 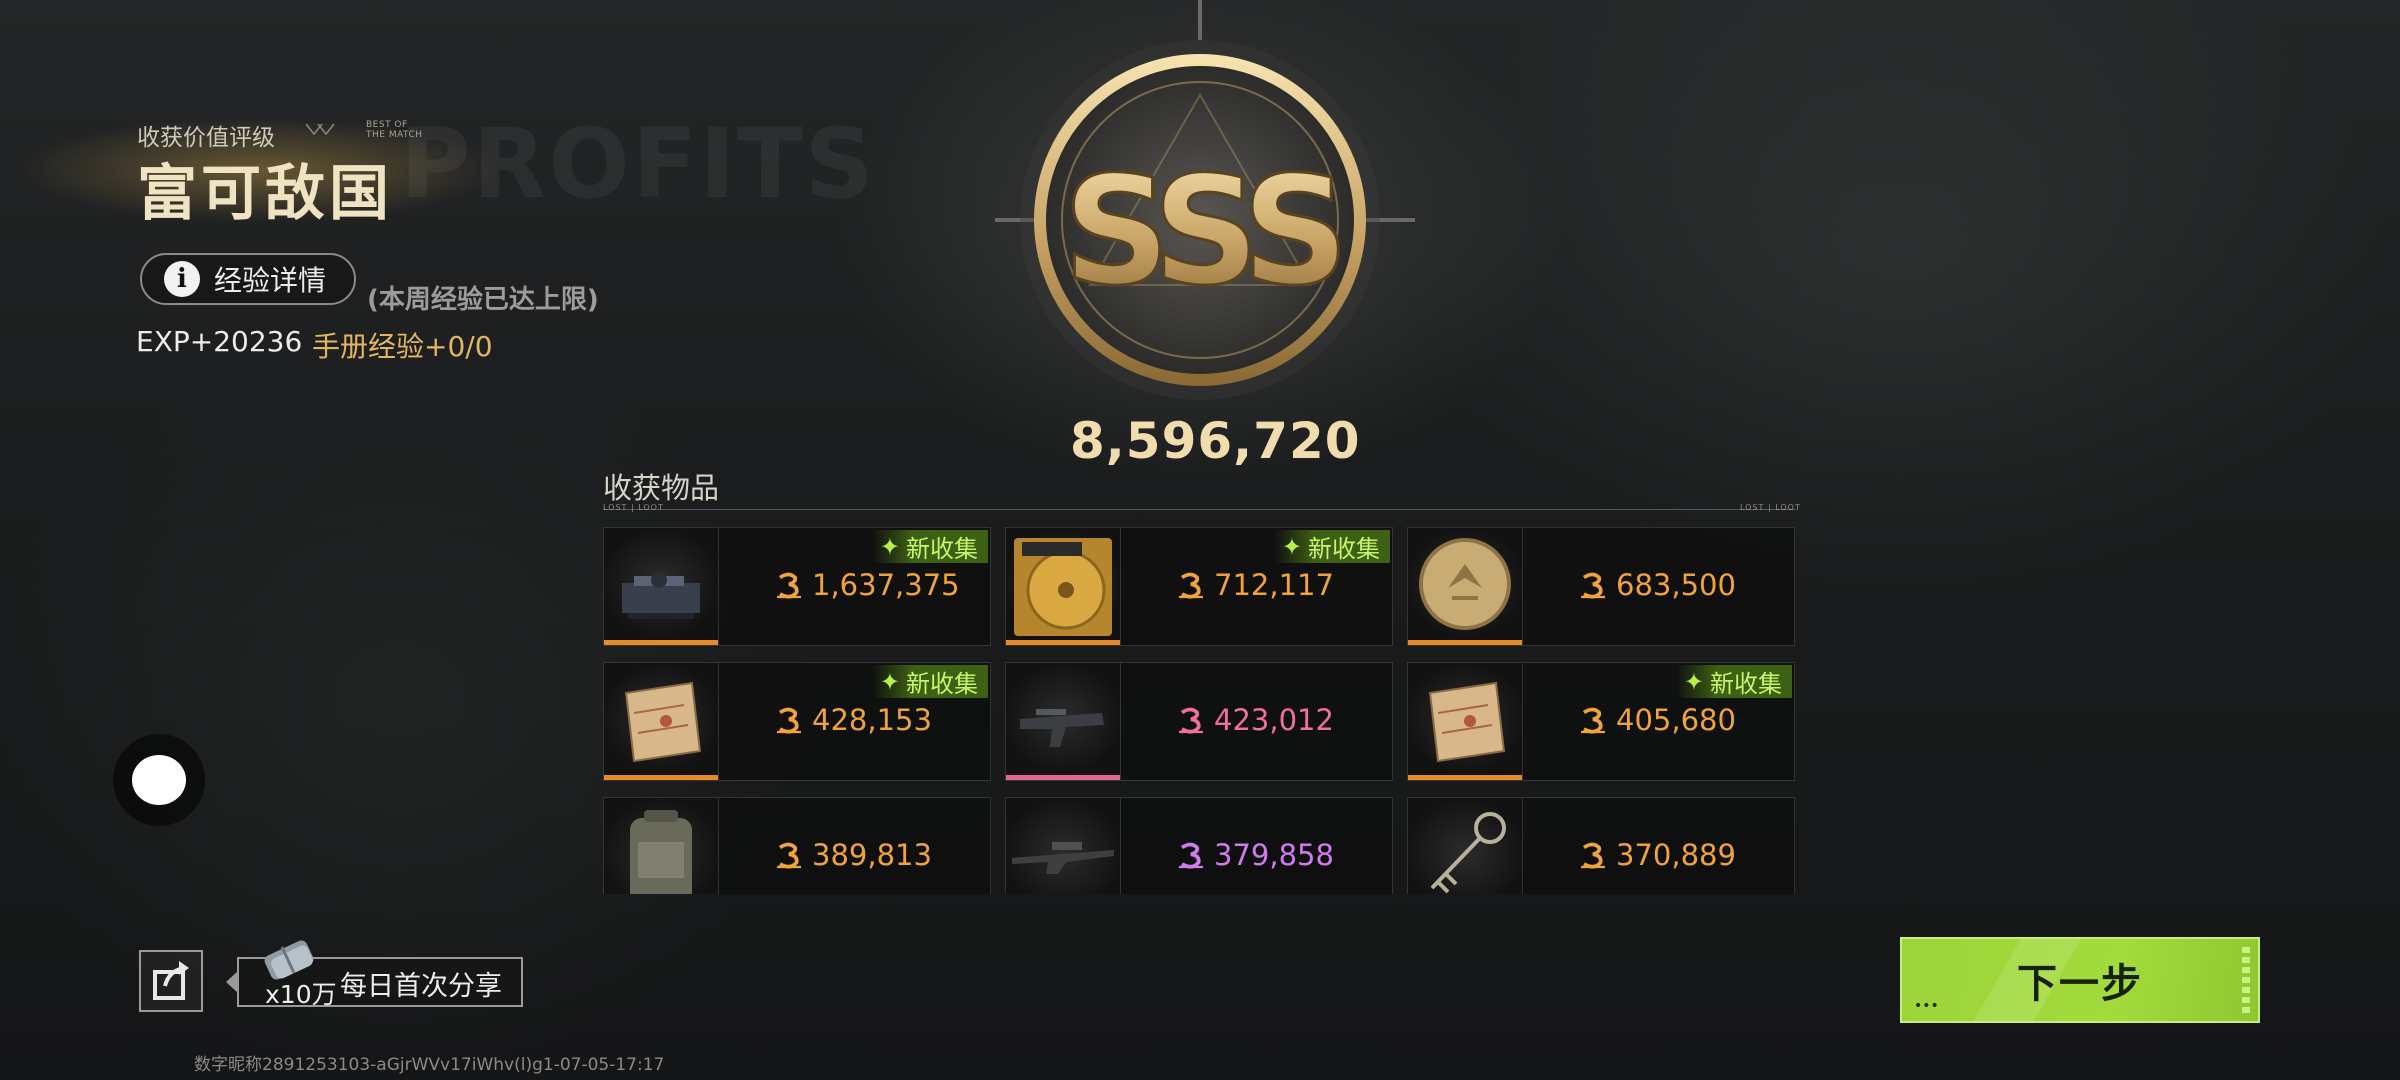 What do you see at coordinates (661, 488) in the screenshot?
I see `loot-section-title: 收获物品` at bounding box center [661, 488].